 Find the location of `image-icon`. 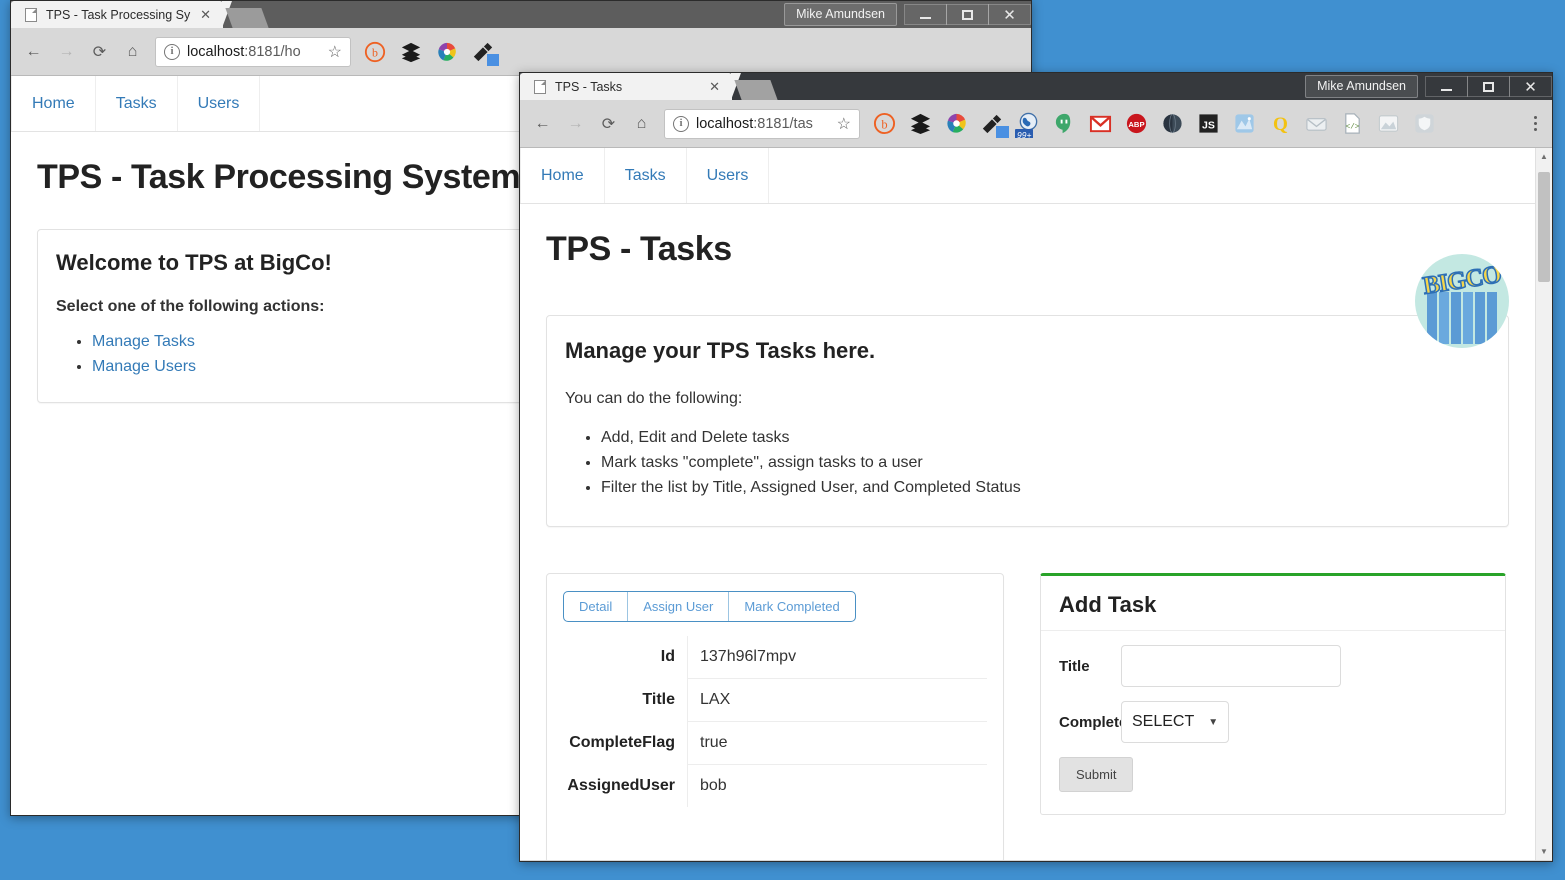

image-icon is located at coordinates (1388, 124).